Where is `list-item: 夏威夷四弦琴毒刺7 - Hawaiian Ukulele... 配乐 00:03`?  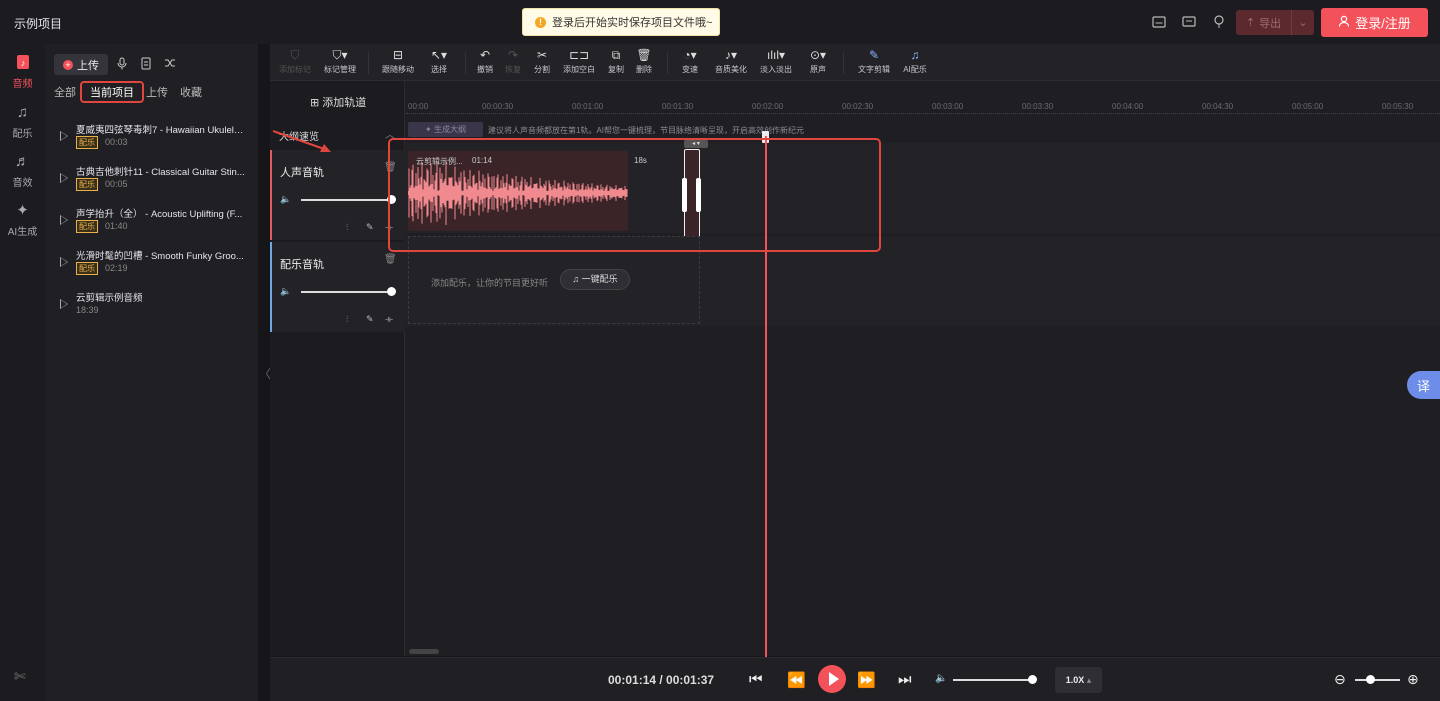
list-item: 夏威夷四弦琴毒刺7 - Hawaiian Ukulele... 配乐 00:03 is located at coordinates (151, 142).